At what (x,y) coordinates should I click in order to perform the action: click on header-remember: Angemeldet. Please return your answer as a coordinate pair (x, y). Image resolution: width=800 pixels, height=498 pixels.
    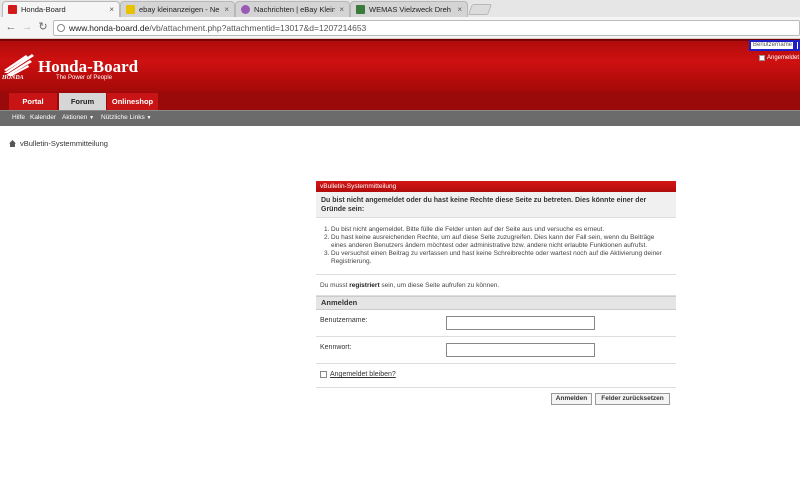
    Looking at the image, I should click on (779, 58).